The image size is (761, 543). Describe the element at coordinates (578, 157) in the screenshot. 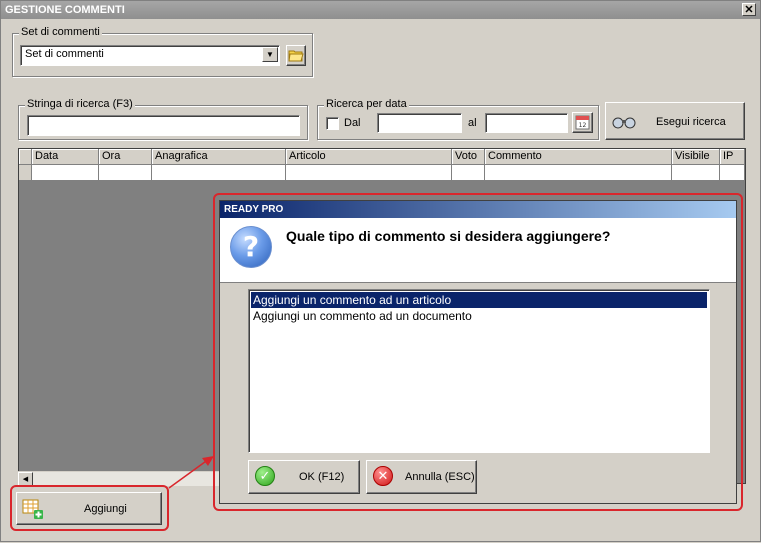

I see `col-header-commento: Commento` at that location.